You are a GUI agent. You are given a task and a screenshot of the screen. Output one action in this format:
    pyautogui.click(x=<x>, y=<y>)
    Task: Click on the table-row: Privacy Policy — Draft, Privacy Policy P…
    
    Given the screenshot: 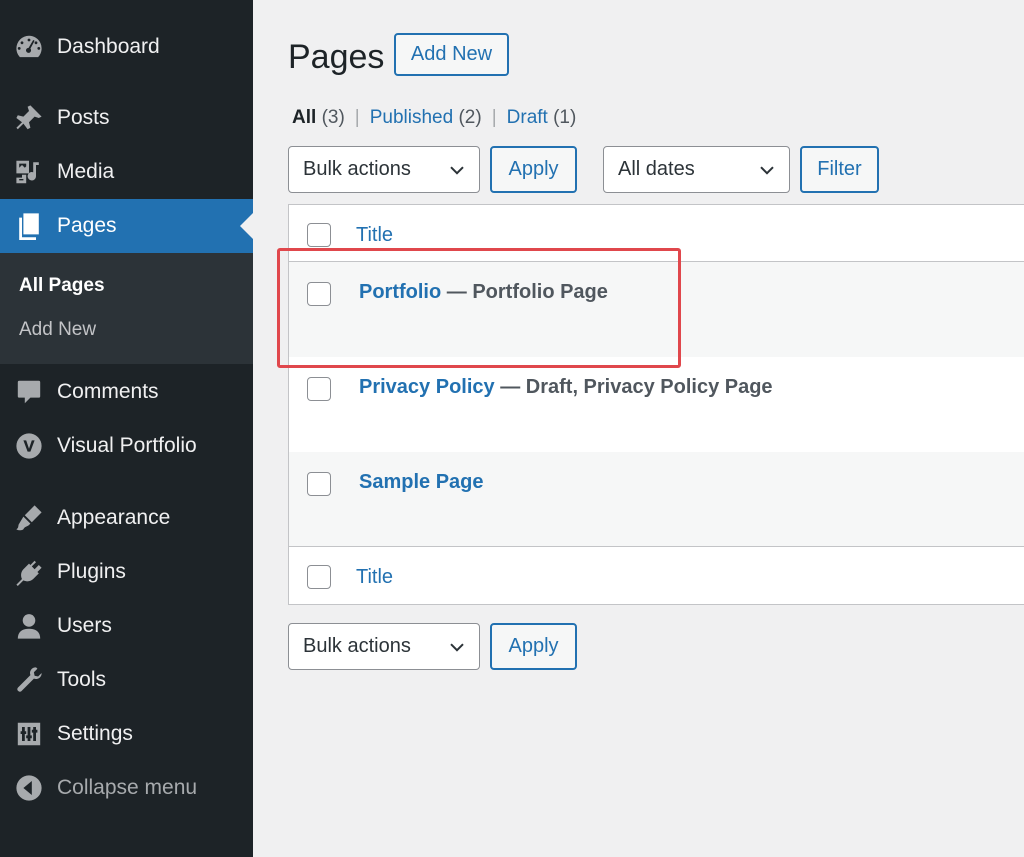 What is the action you would take?
    pyautogui.click(x=656, y=404)
    